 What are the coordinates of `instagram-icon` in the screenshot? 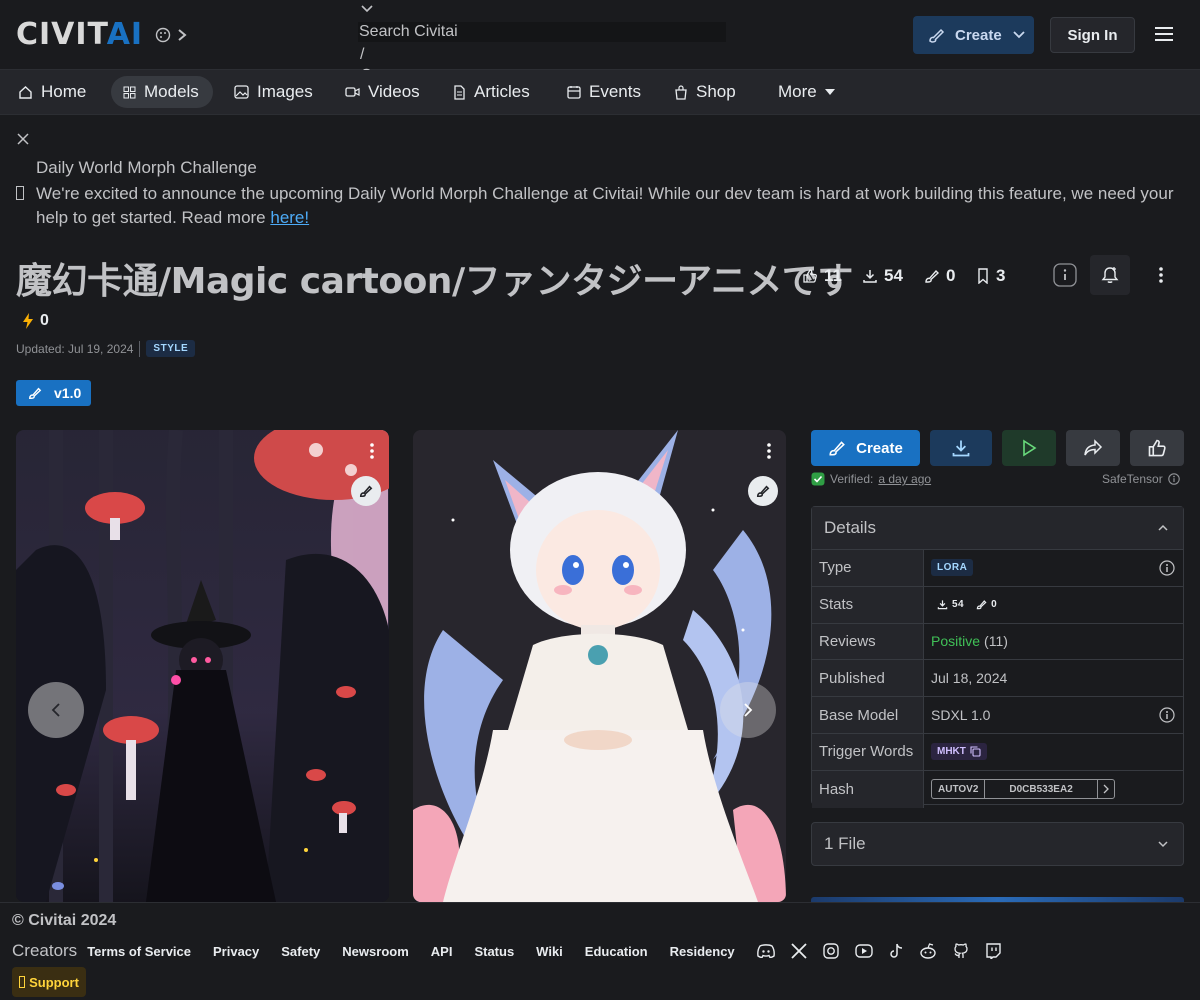 It's located at (830, 951).